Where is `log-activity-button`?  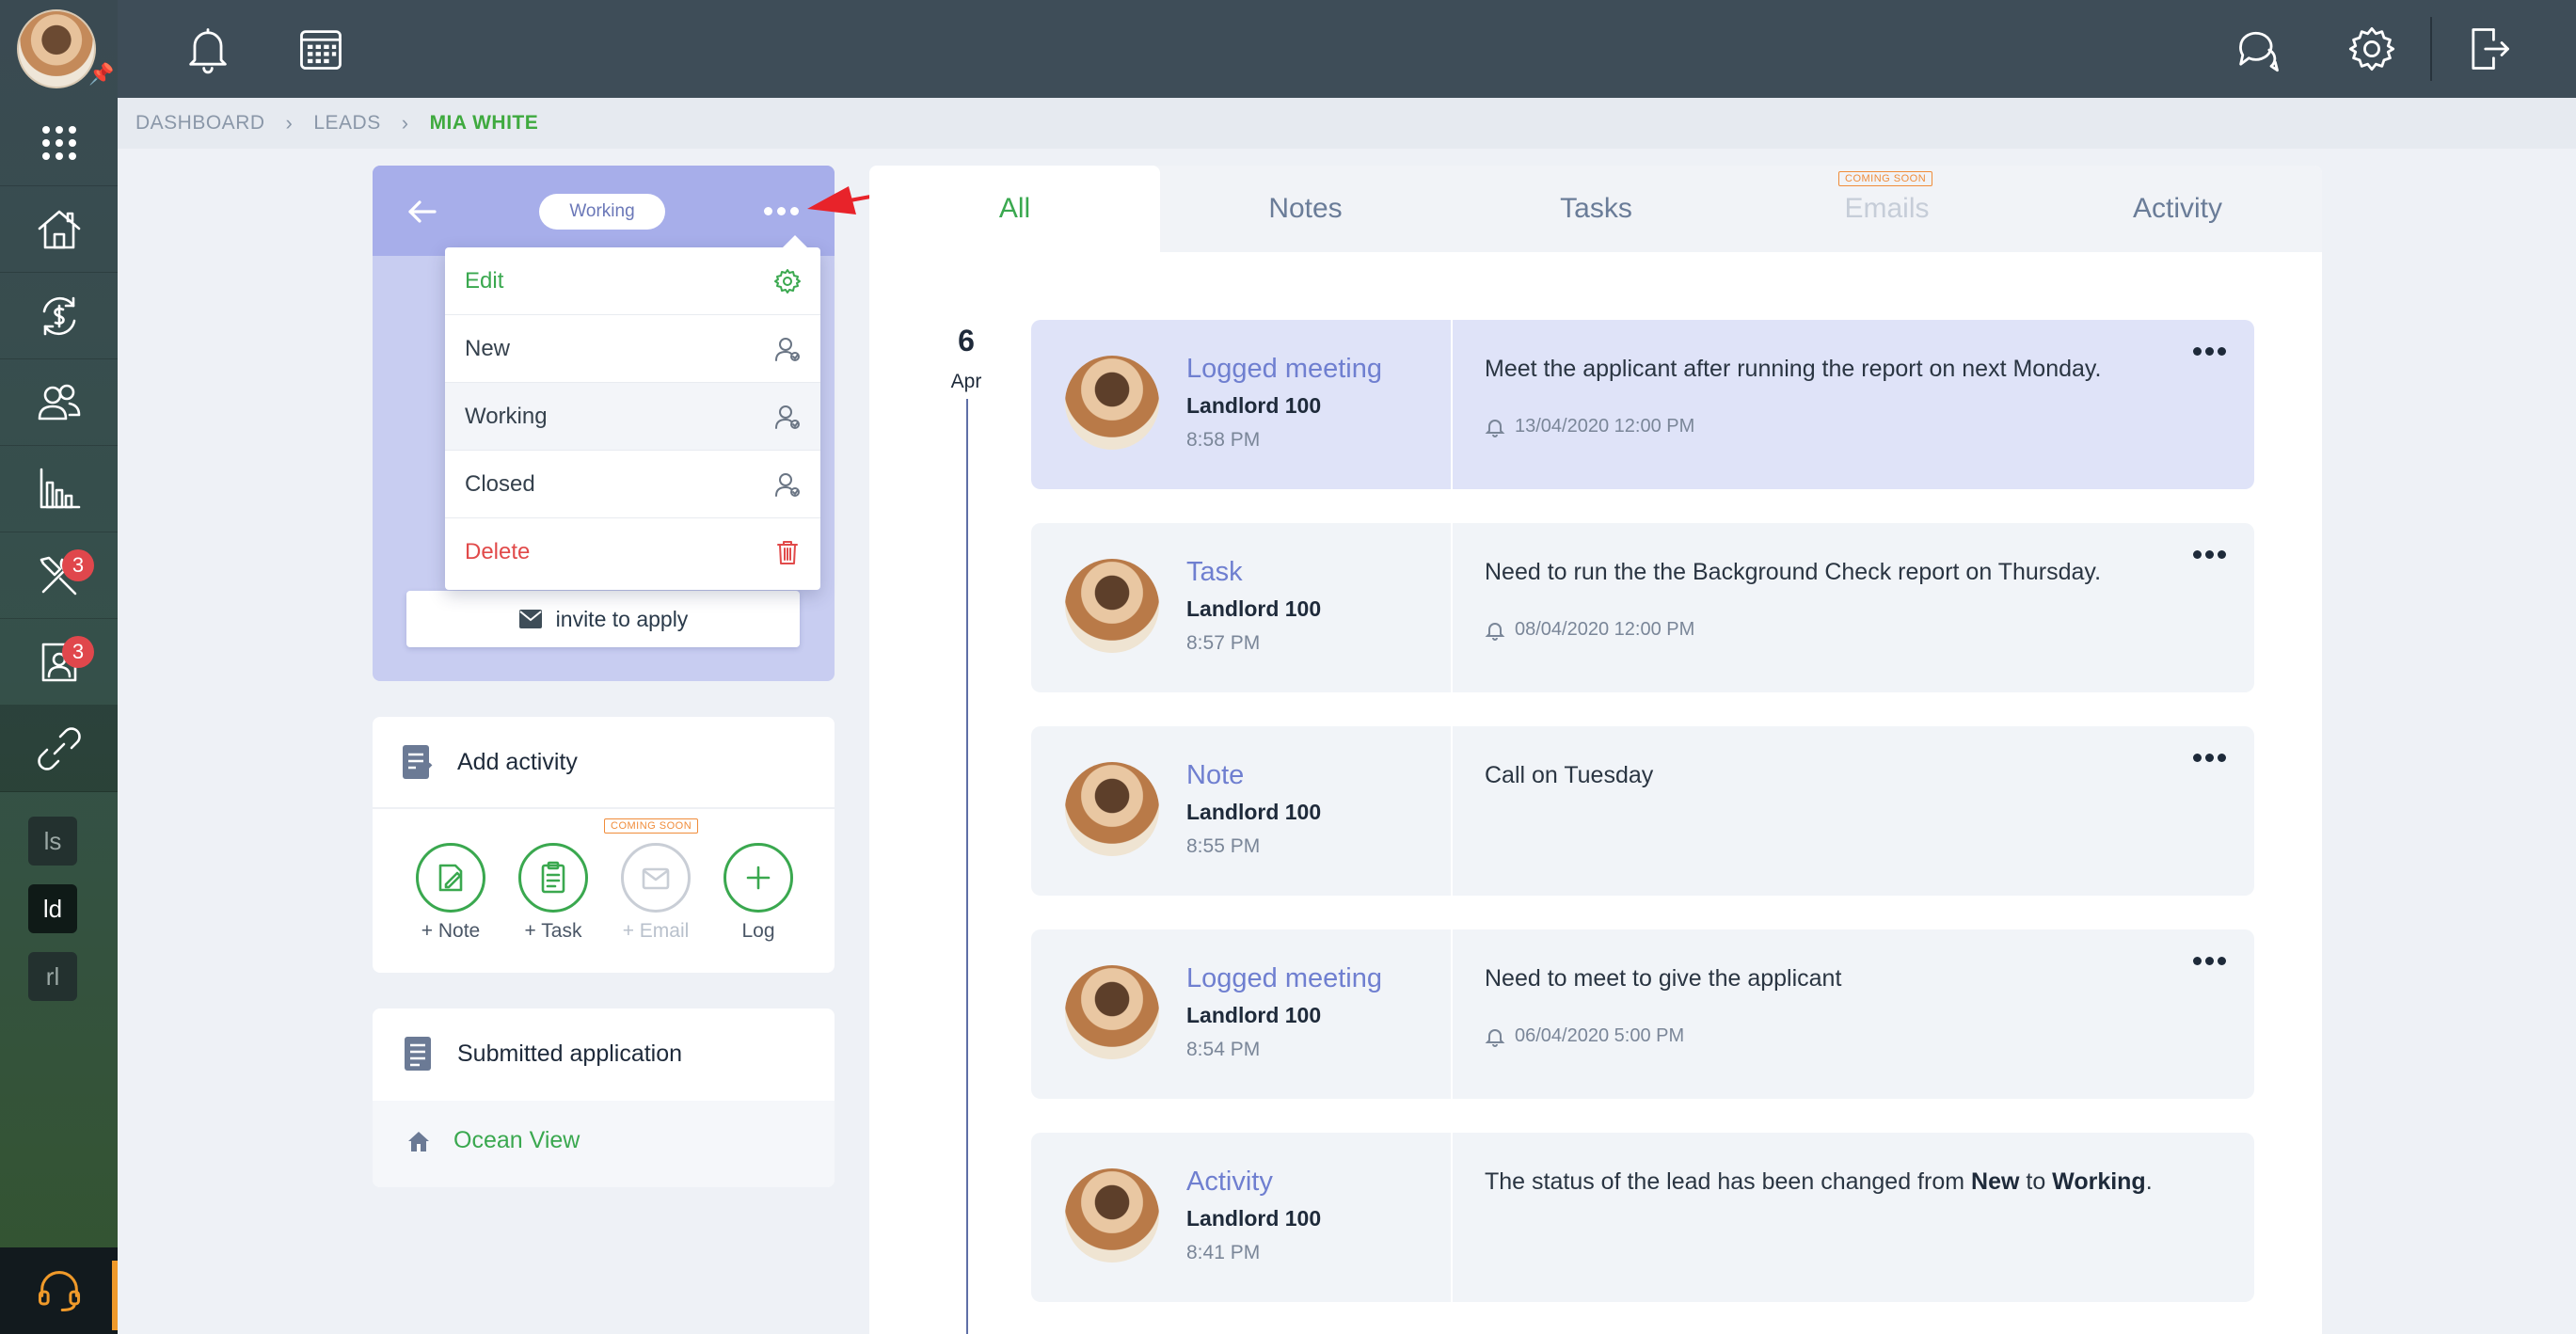 log-activity-button is located at coordinates (758, 878).